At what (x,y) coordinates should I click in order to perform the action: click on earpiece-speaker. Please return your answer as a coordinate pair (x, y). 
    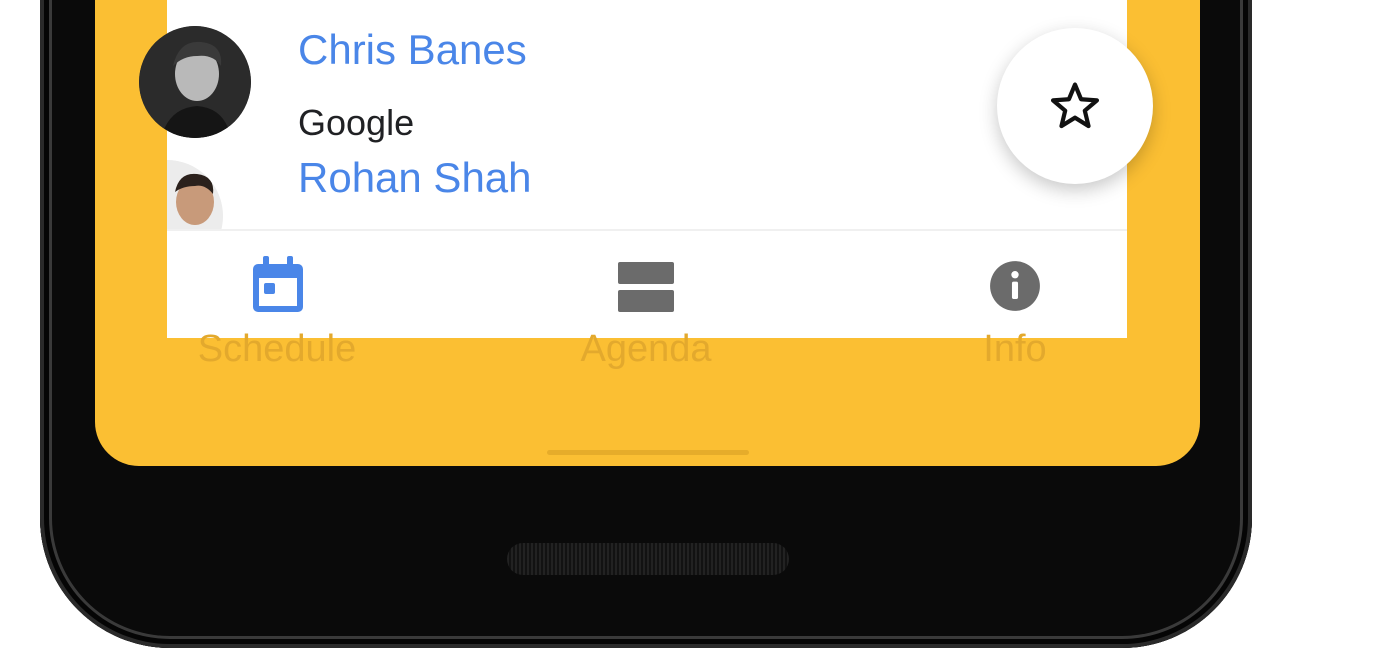
    Looking at the image, I should click on (648, 559).